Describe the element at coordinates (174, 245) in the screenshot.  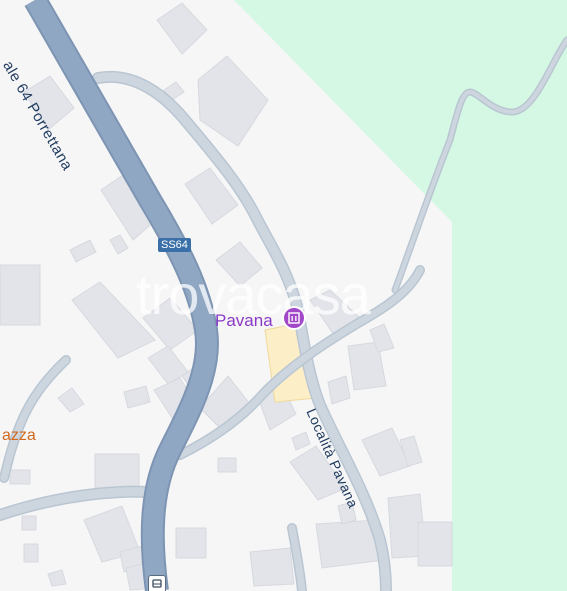
I see `highway-shield: SS64` at that location.